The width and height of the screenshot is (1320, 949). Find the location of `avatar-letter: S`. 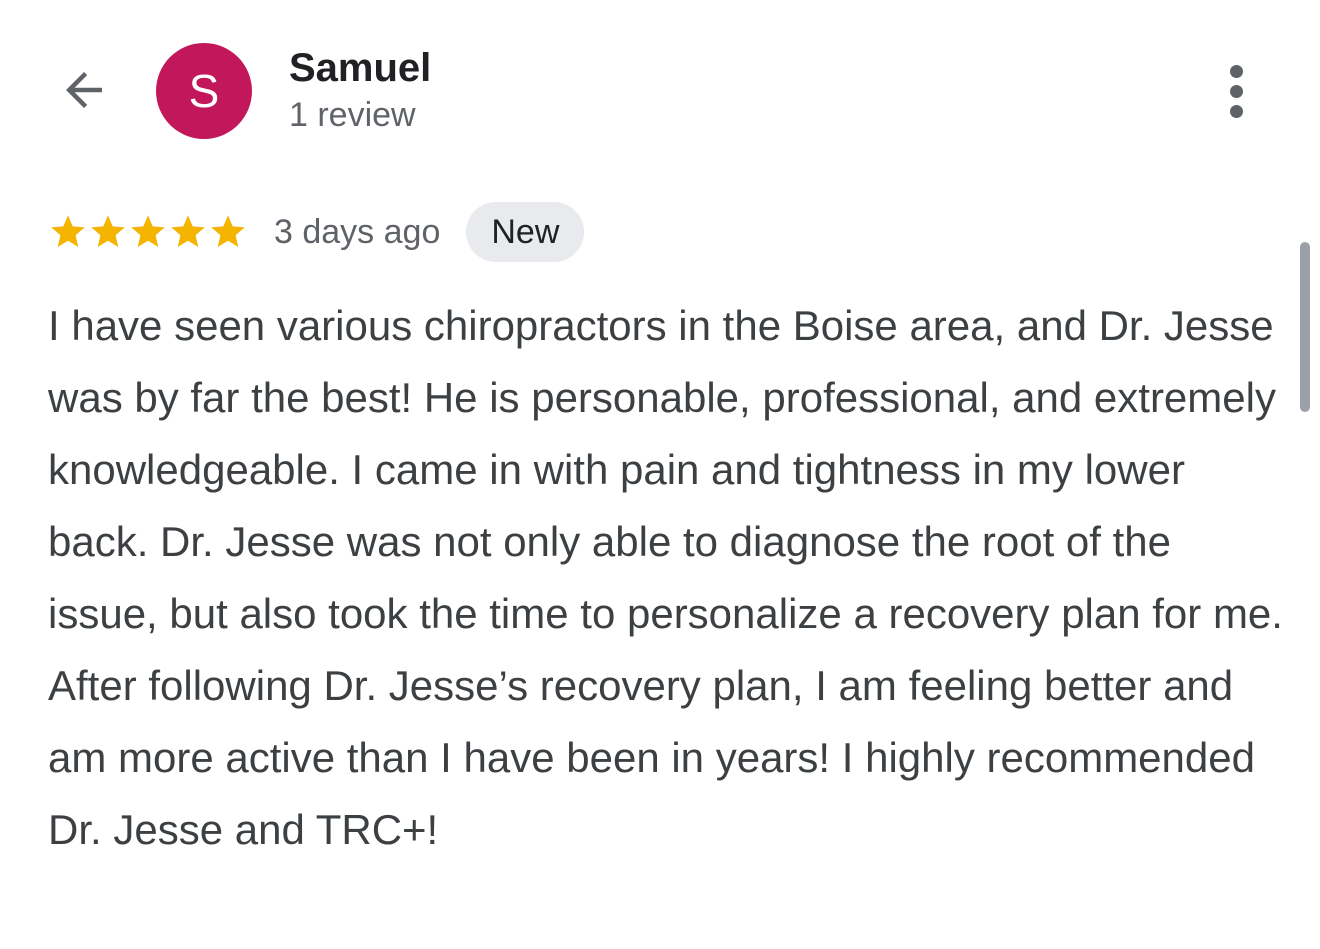

avatar-letter: S is located at coordinates (204, 91).